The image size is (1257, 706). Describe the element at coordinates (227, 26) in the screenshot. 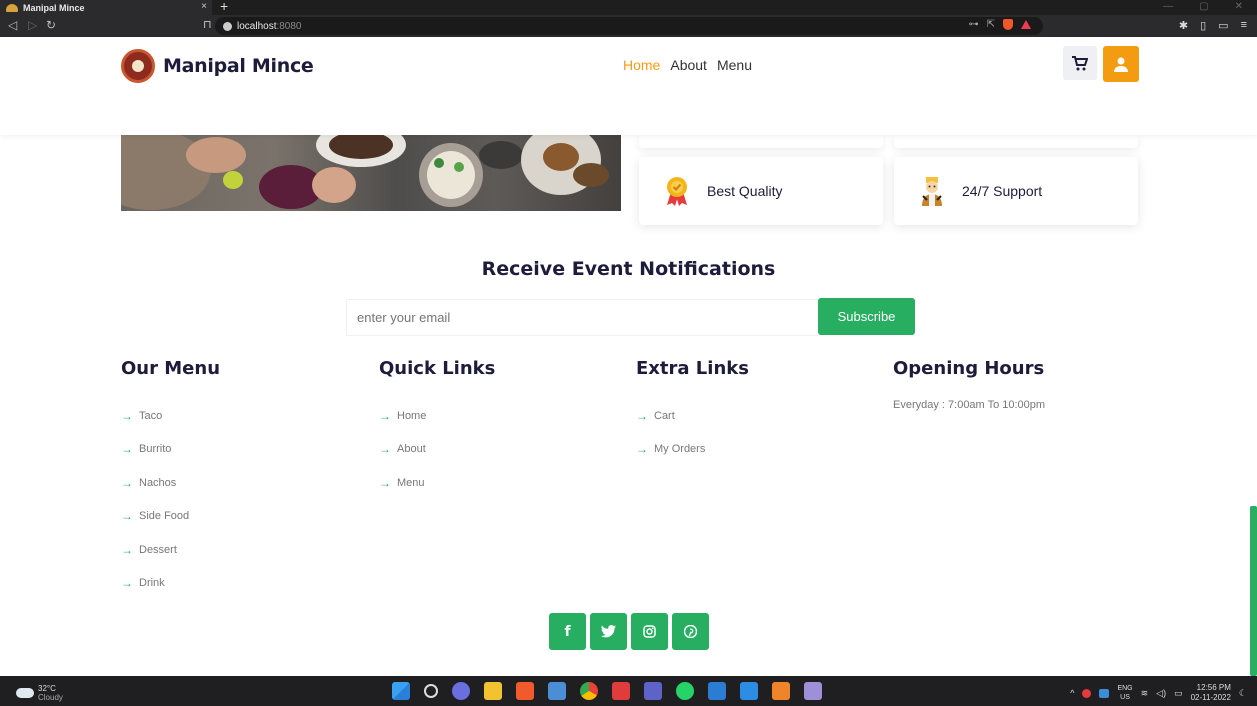

I see `site-info-icon` at that location.